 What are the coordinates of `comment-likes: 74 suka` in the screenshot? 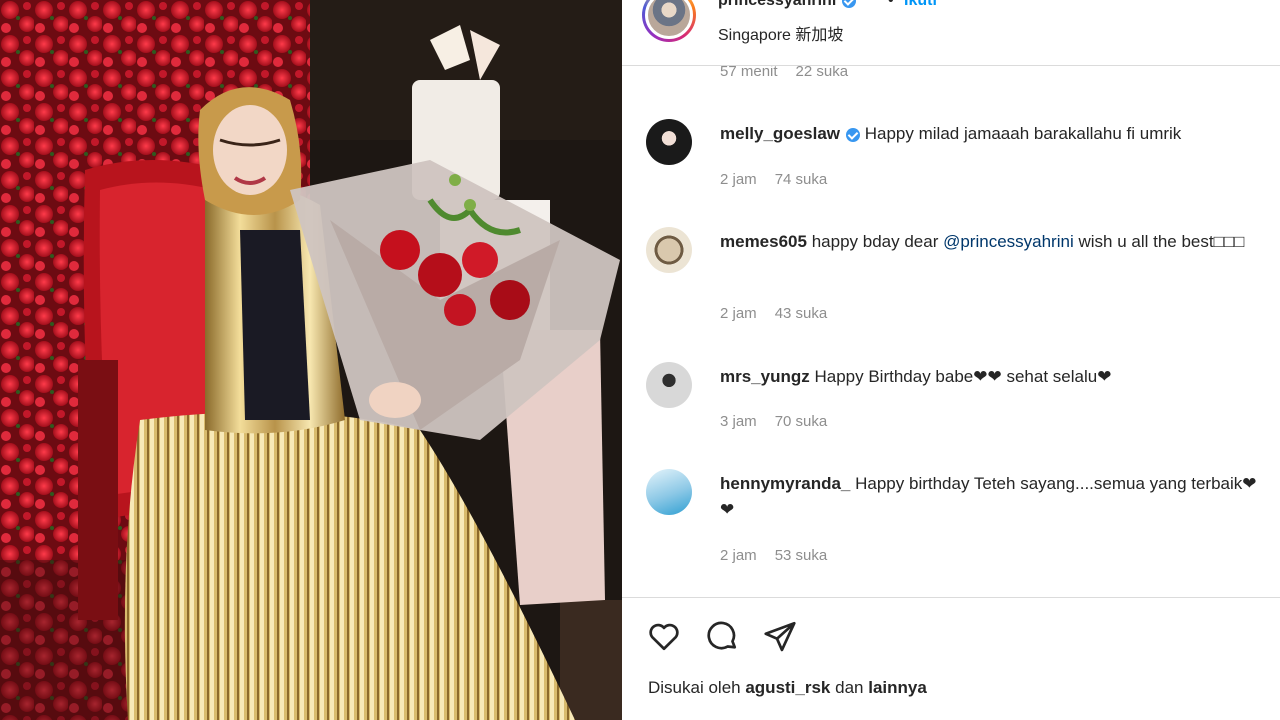 It's located at (801, 179).